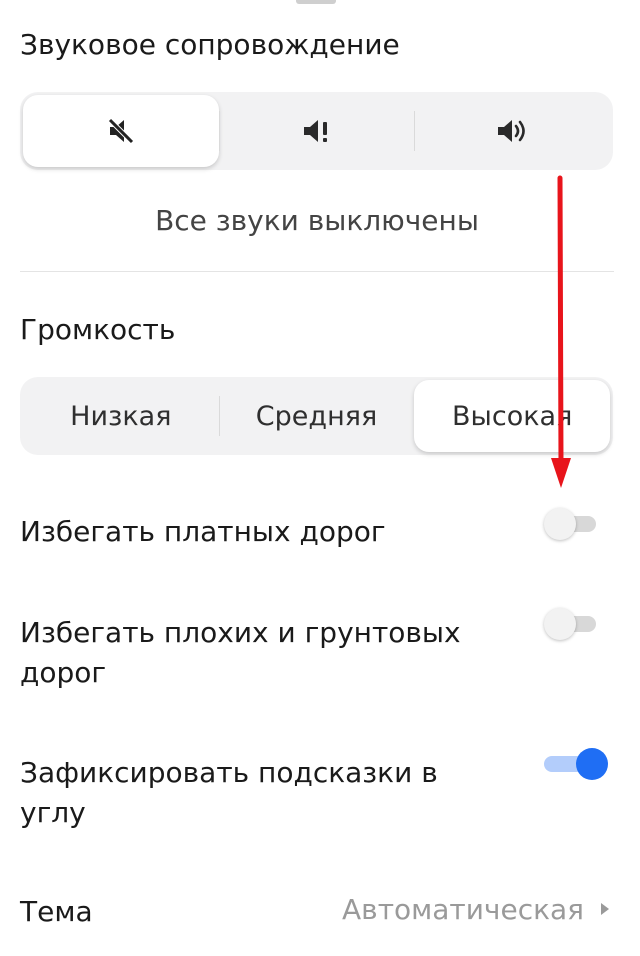 The width and height of the screenshot is (640, 956). What do you see at coordinates (512, 416) in the screenshot?
I see `volume-high-option: Высокая` at bounding box center [512, 416].